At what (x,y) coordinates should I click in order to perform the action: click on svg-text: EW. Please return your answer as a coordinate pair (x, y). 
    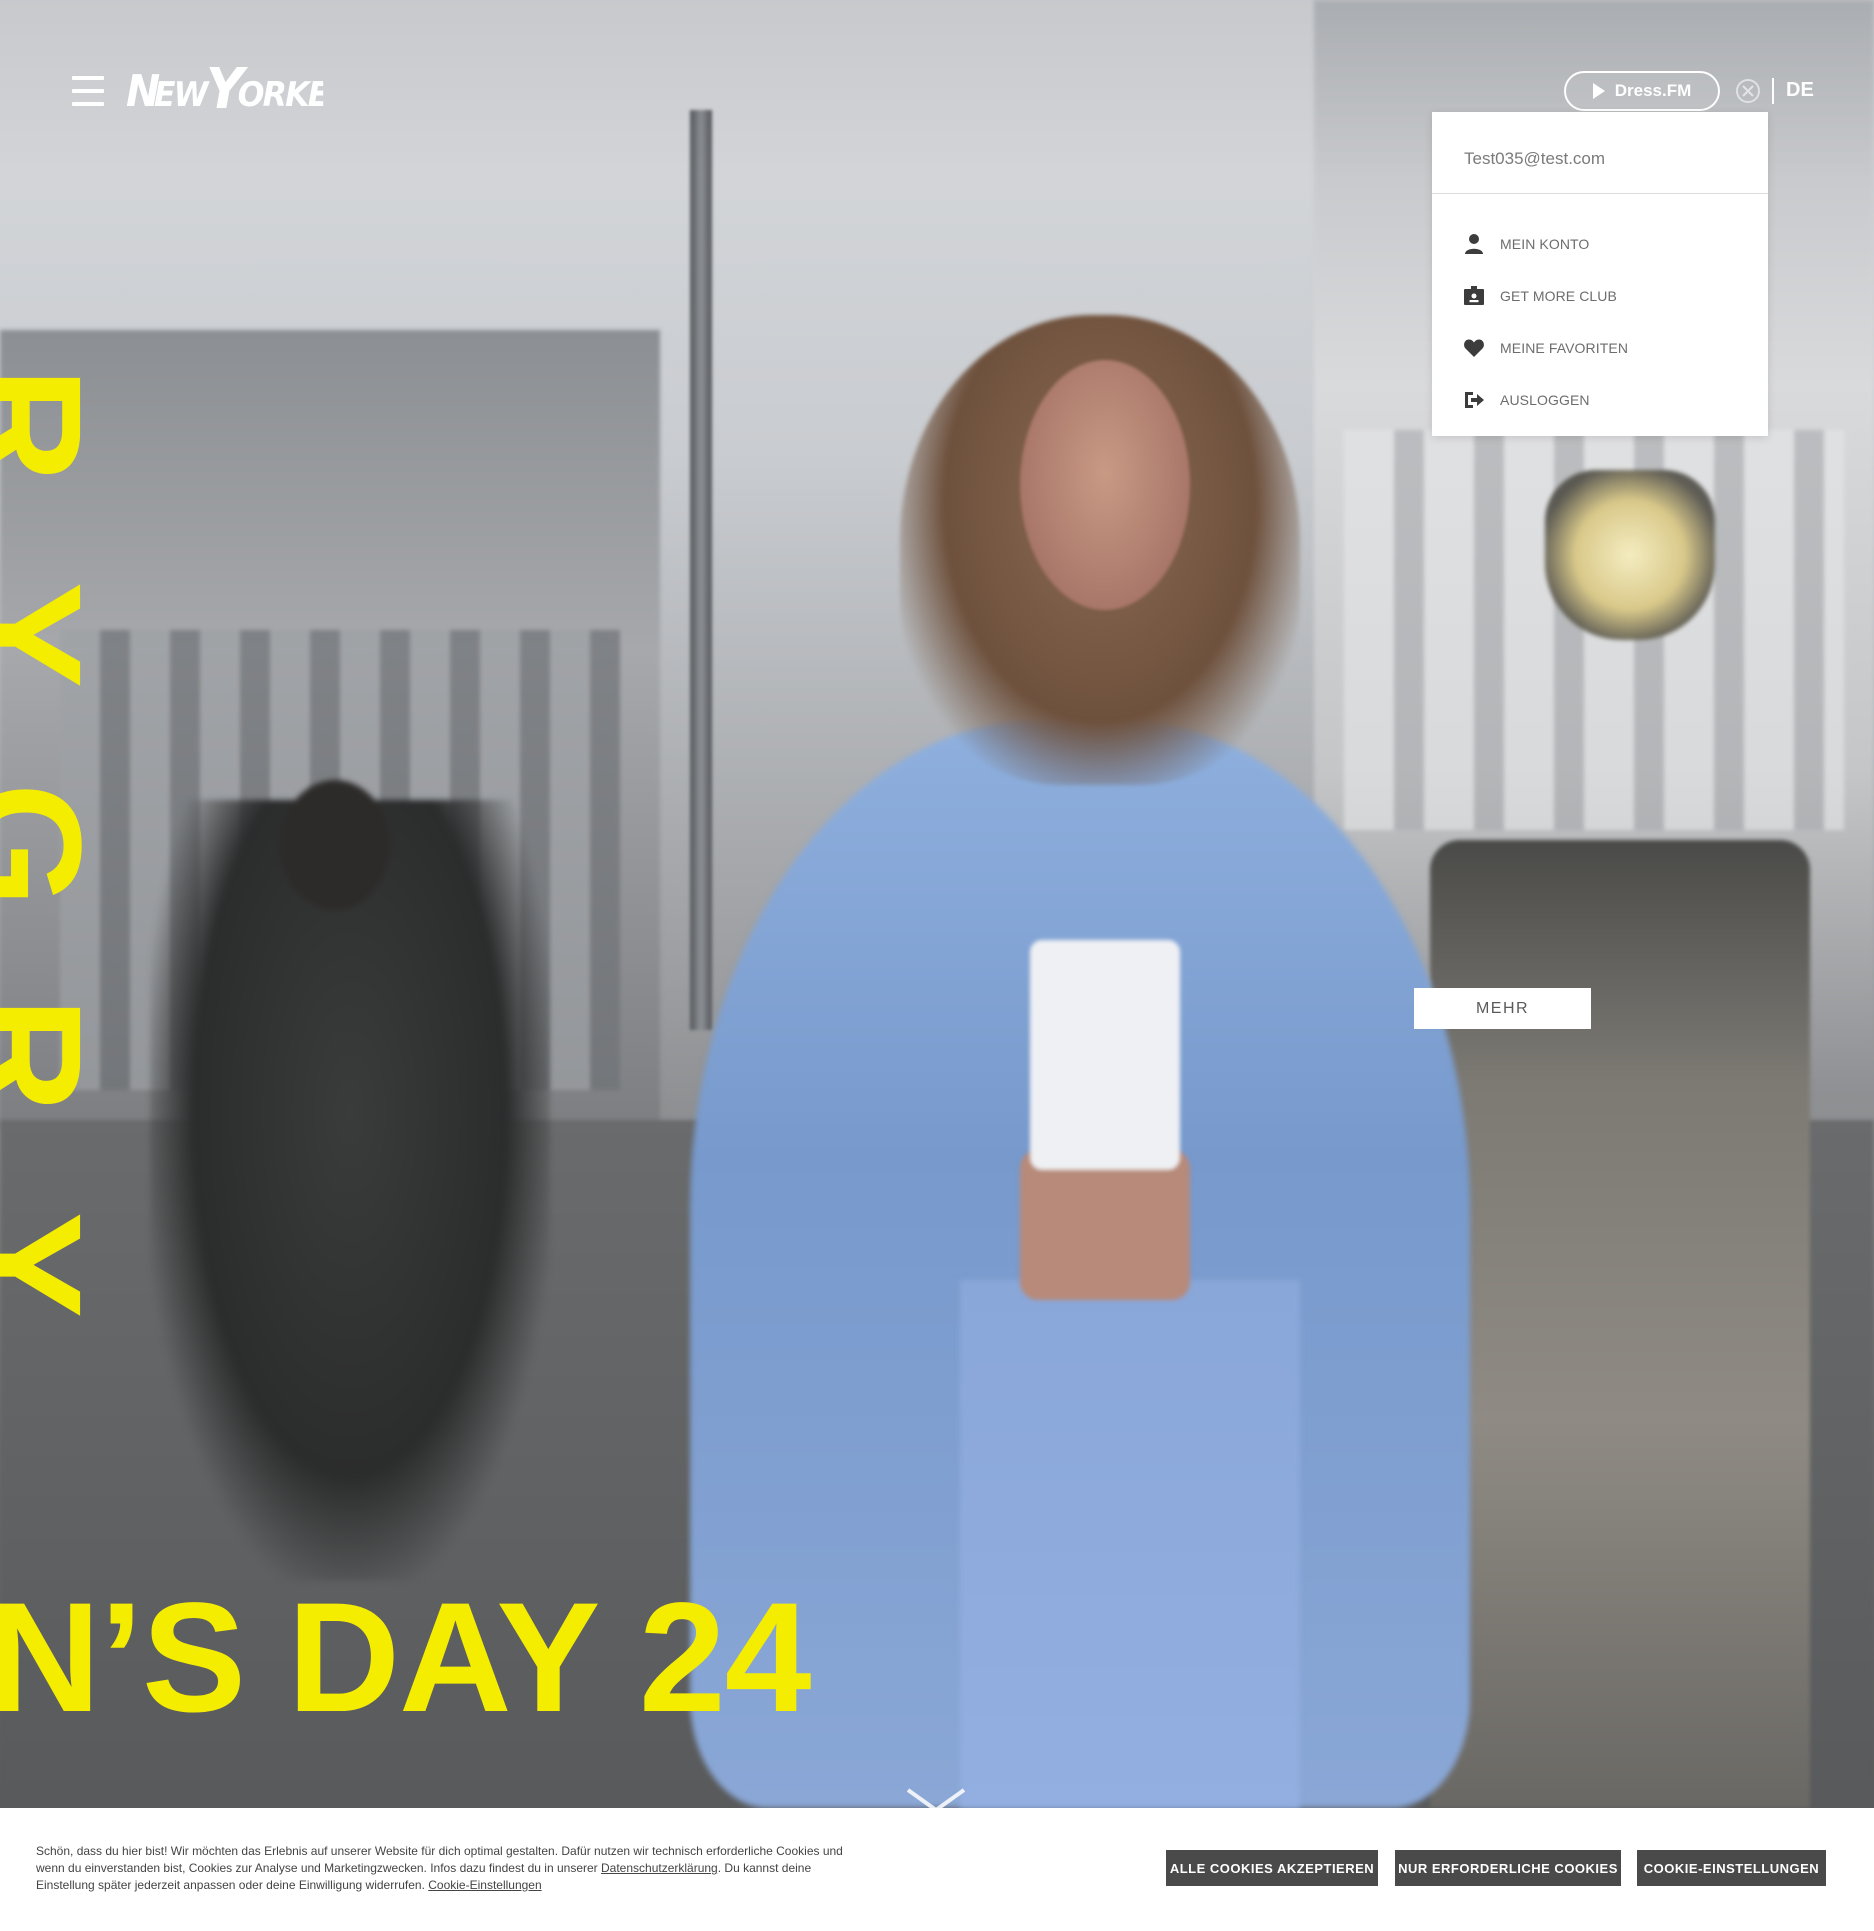
    Looking at the image, I should click on (182, 94).